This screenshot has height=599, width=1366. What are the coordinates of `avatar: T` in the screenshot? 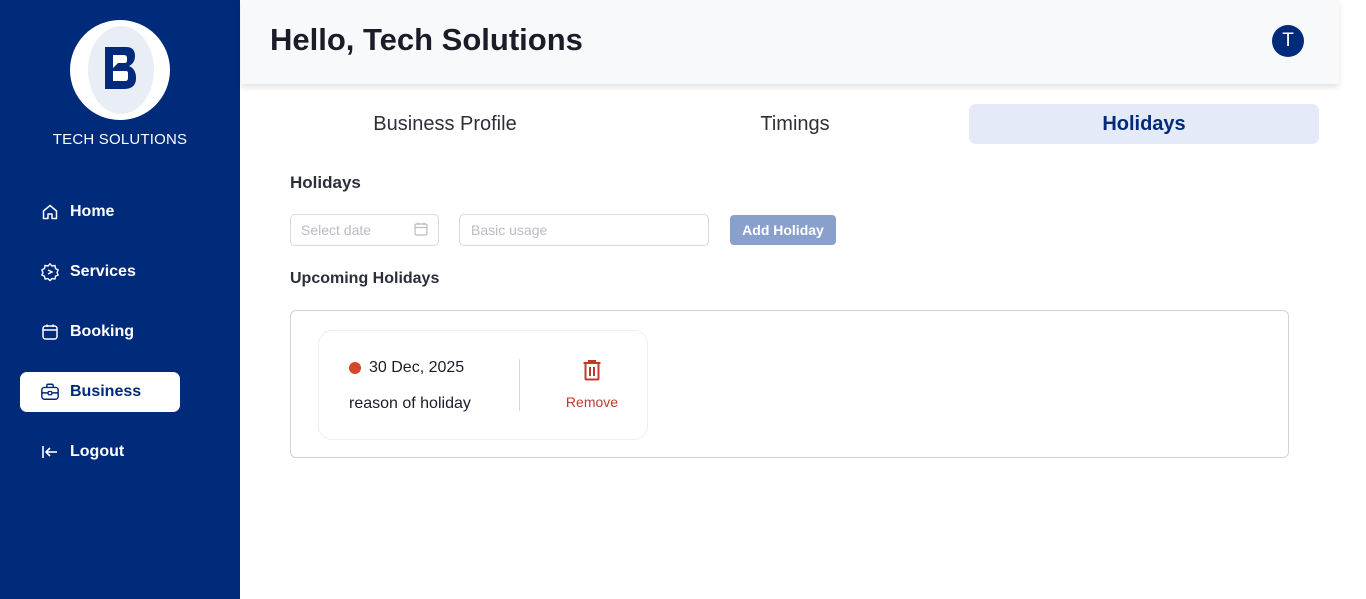 It's located at (1288, 41).